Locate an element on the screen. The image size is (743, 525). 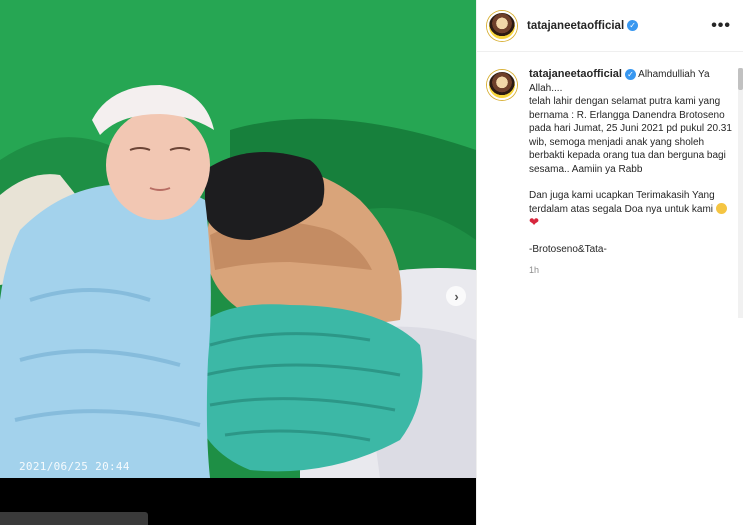
caption-username: tatajaneetaofficial is located at coordinates (575, 74).